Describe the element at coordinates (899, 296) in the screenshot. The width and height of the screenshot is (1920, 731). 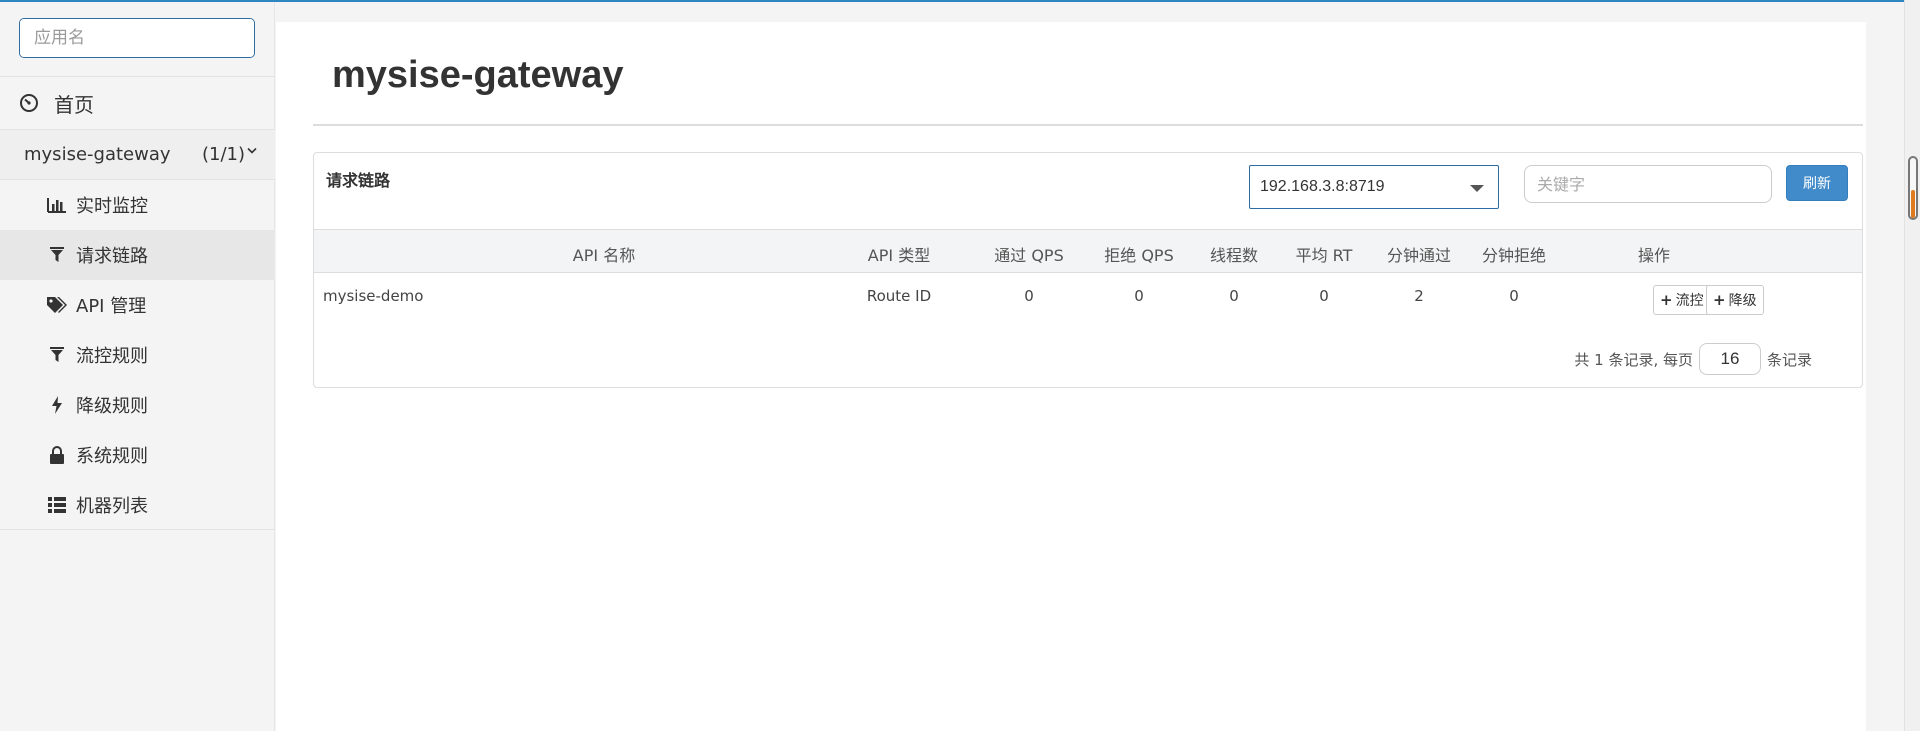
I see `cell-api-type: Route ID` at that location.